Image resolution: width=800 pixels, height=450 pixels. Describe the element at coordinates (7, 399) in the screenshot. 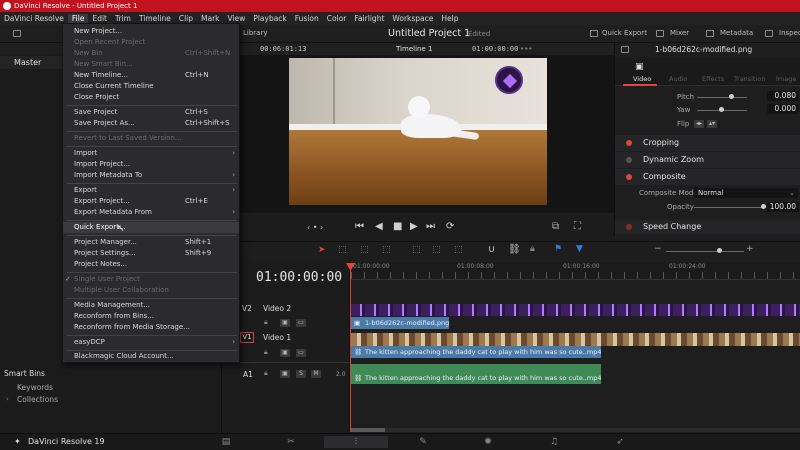

I see `collections-chevron-icon: ›` at that location.